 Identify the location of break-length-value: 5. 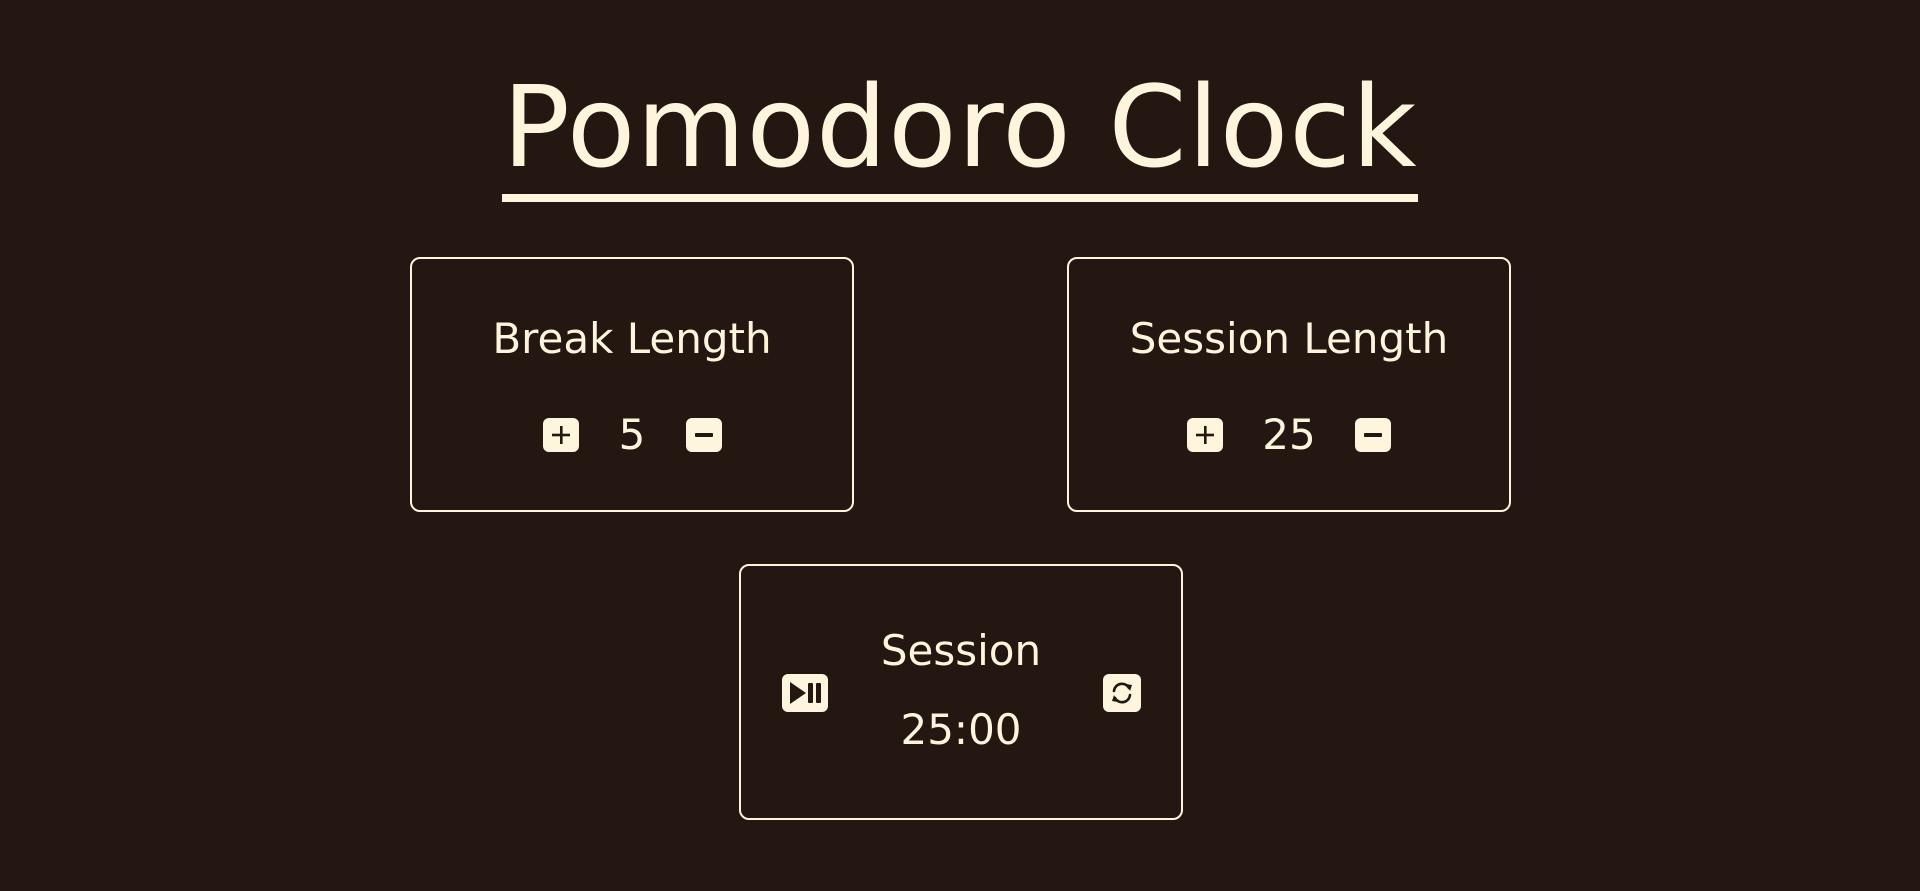
(632, 434).